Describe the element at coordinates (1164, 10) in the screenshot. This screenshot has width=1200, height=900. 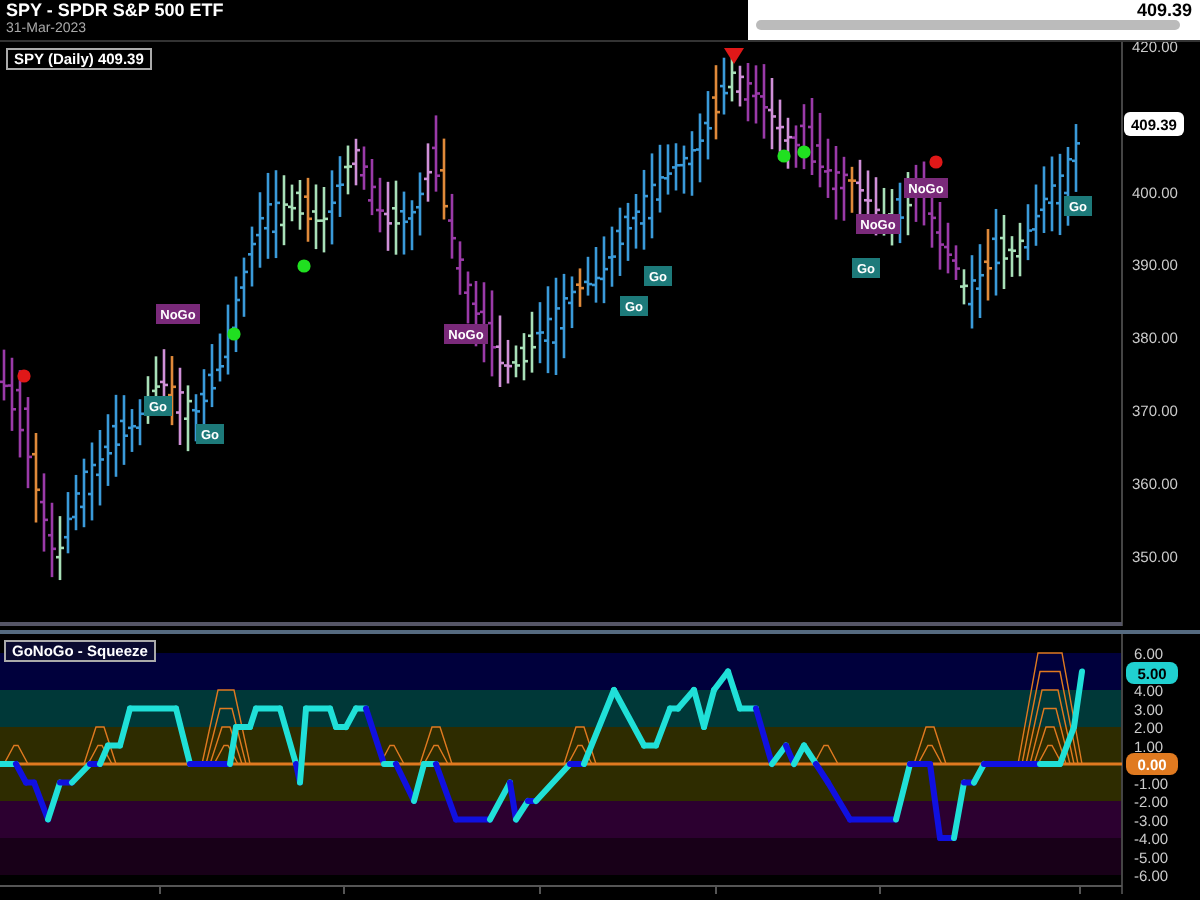
I see `last-price: 409.39` at that location.